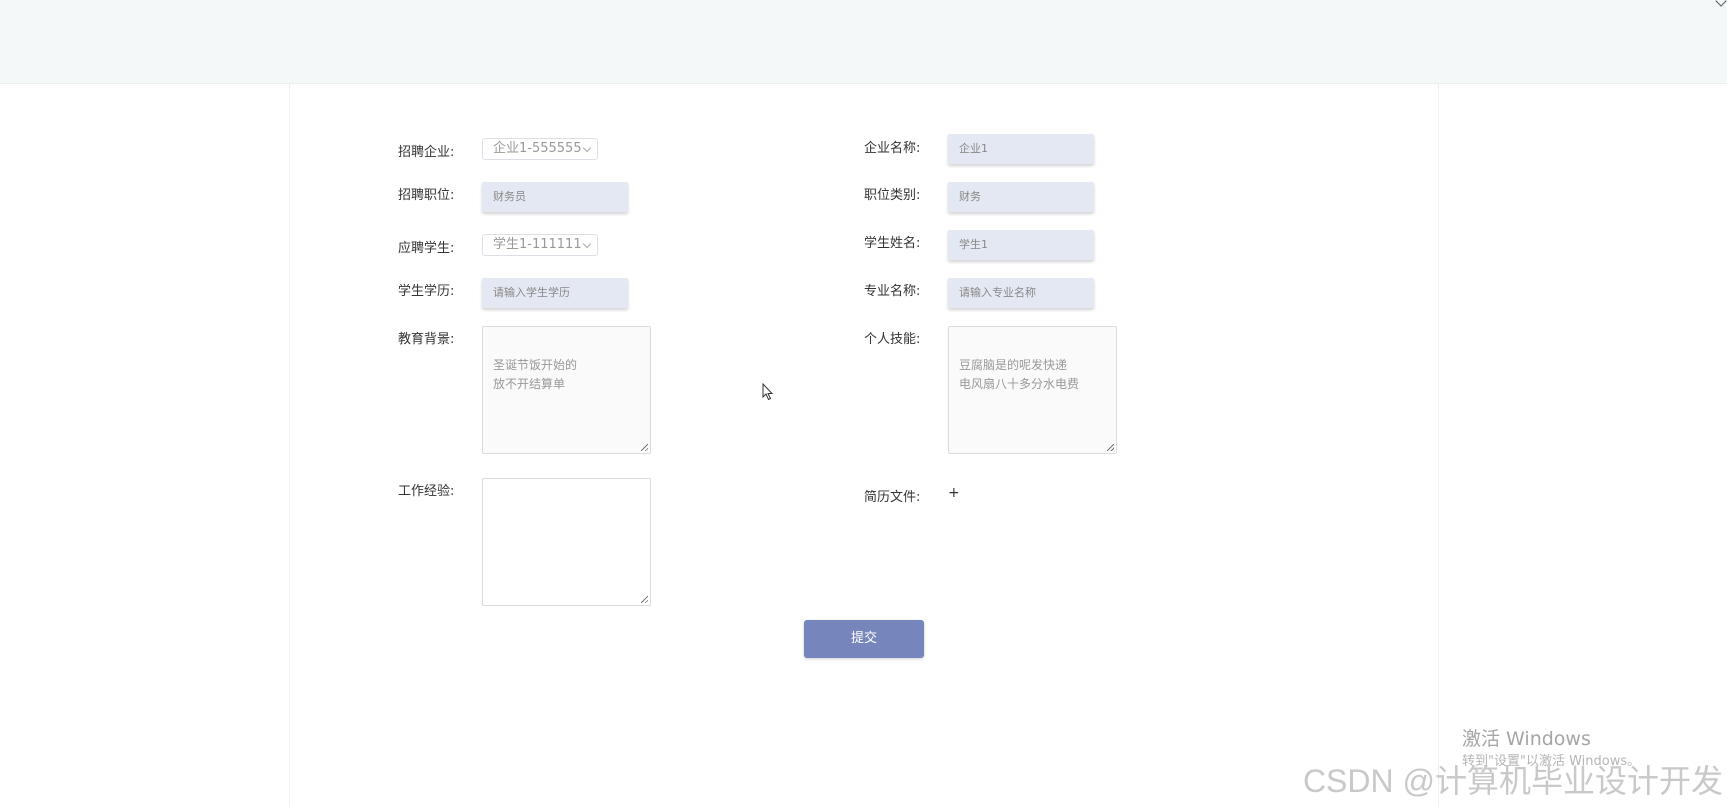  I want to click on major-input: 请输入专业名称, so click(1021, 293).